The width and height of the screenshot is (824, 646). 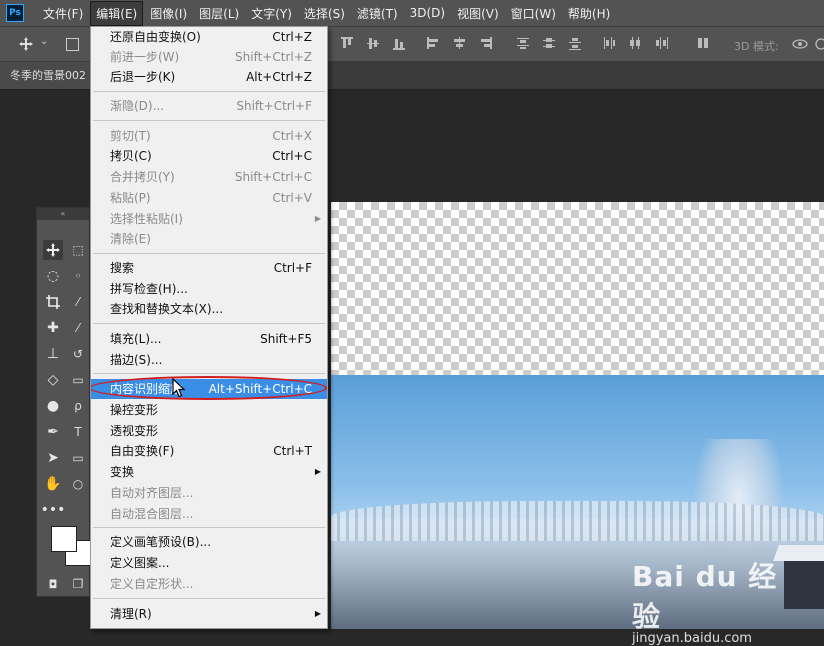 What do you see at coordinates (819, 43) in the screenshot?
I see `3d-roll-icon` at bounding box center [819, 43].